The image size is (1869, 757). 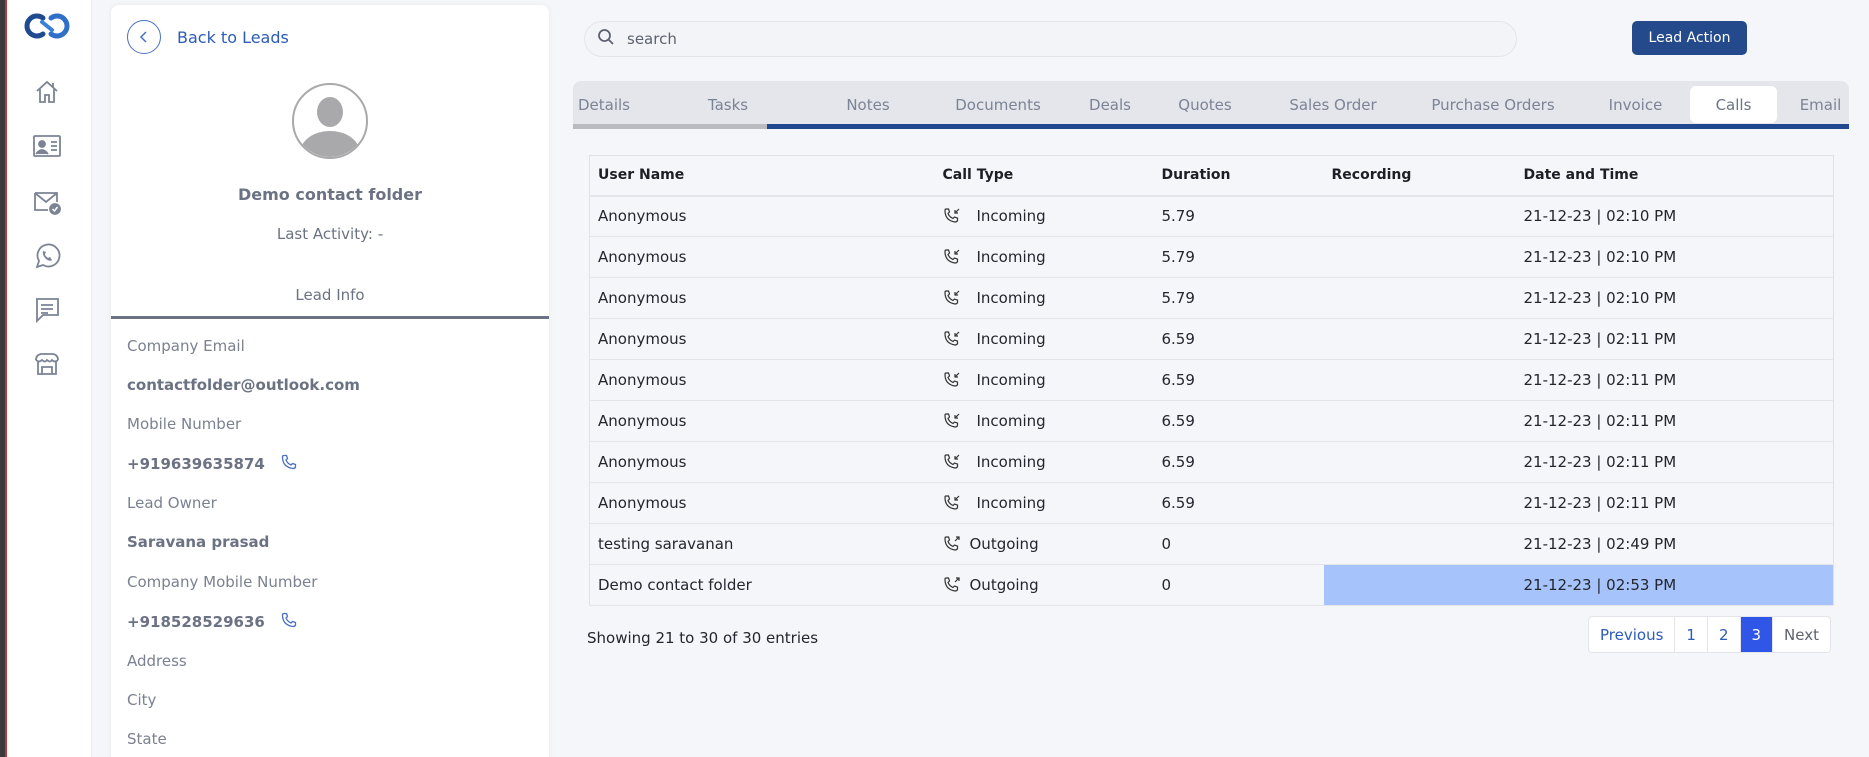 I want to click on column-header-call-type: Call Type, so click(x=1044, y=176).